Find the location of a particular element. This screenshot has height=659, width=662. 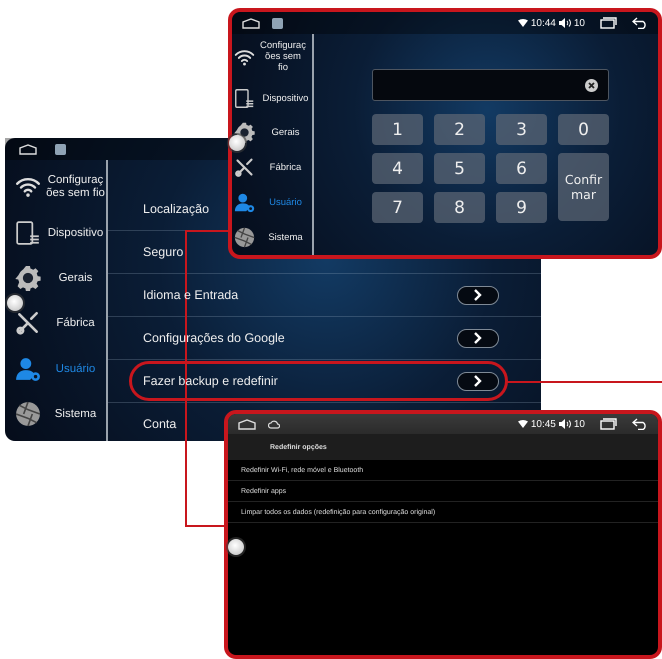

number-key: 4 is located at coordinates (397, 168).